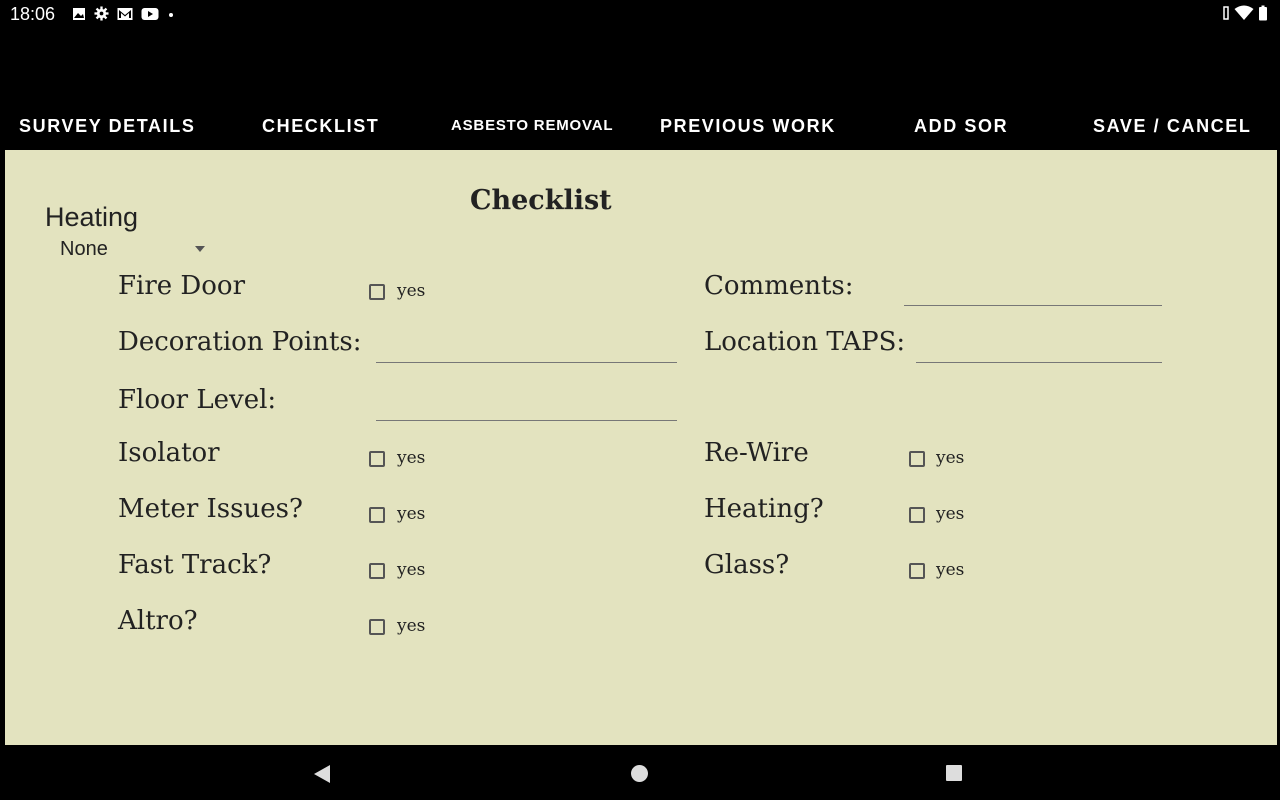 This screenshot has width=1280, height=800. I want to click on status-time: 18:06, so click(33, 14).